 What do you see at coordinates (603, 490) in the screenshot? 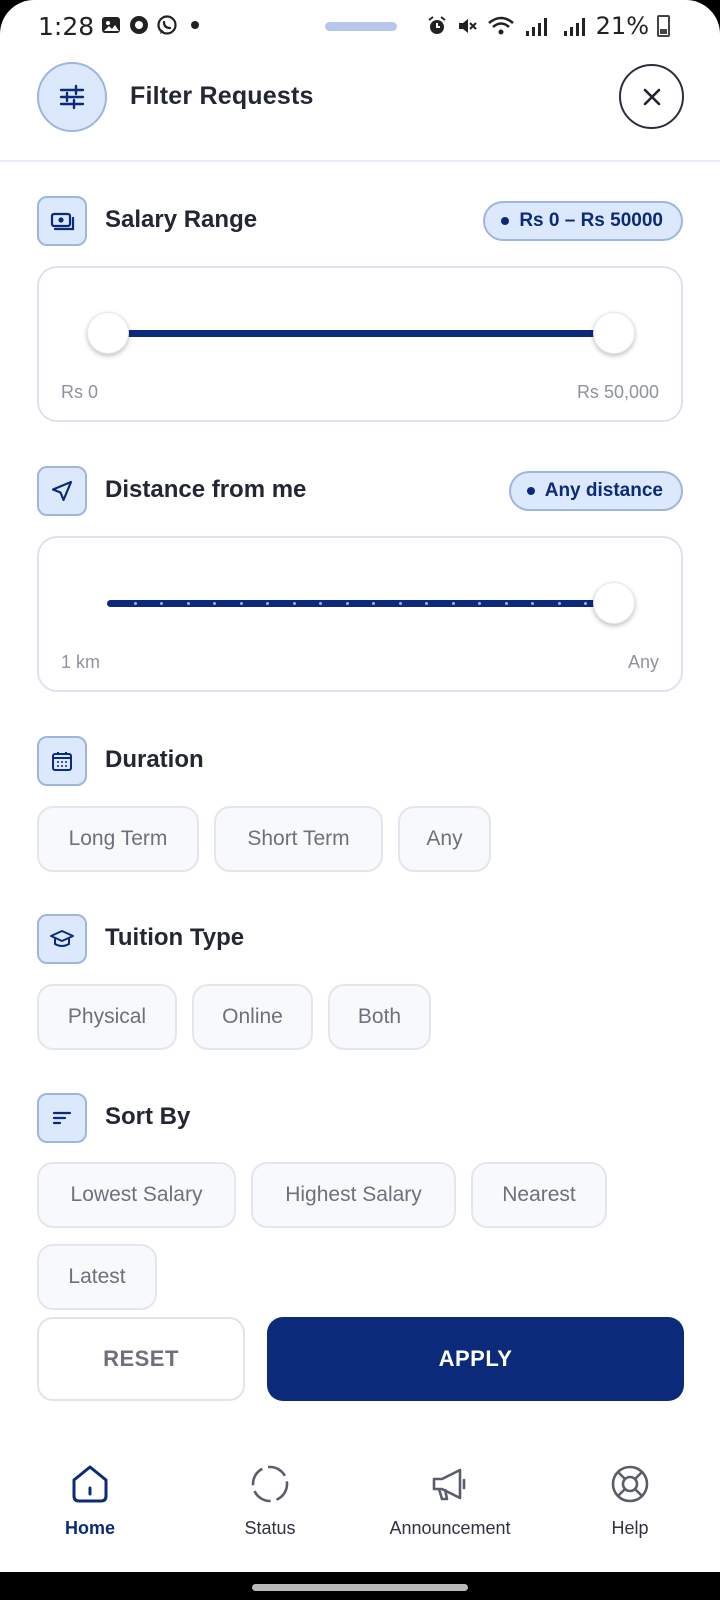
I see `distance-badge-text: Any distance` at bounding box center [603, 490].